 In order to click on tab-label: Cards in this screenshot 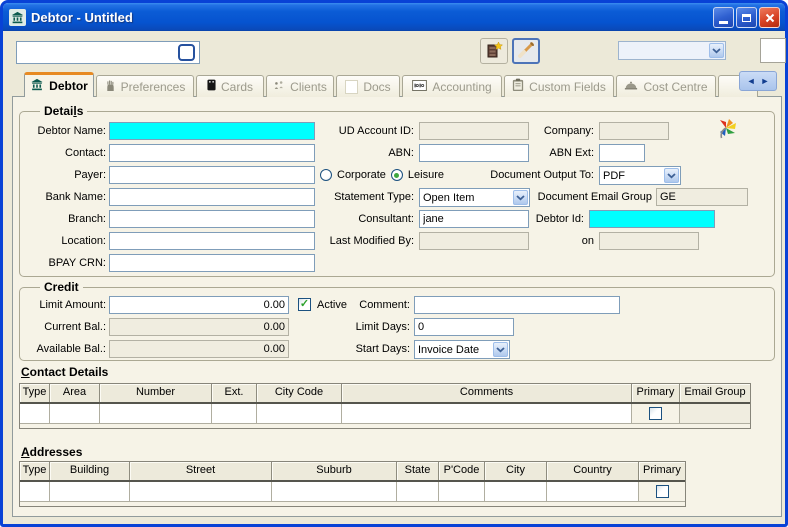, I will do `click(236, 86)`.